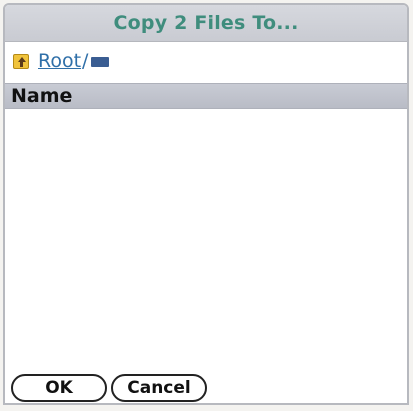  Describe the element at coordinates (206, 61) in the screenshot. I see `path-breadcrumb: Root /` at that location.